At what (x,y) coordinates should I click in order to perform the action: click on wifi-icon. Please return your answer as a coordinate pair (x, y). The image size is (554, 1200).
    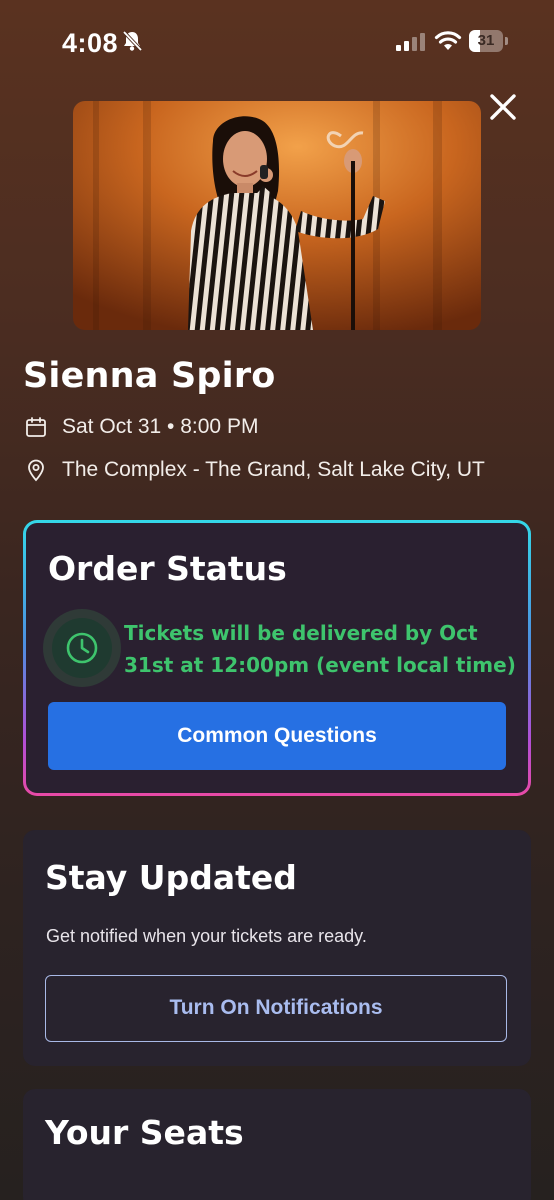
    Looking at the image, I should click on (448, 40).